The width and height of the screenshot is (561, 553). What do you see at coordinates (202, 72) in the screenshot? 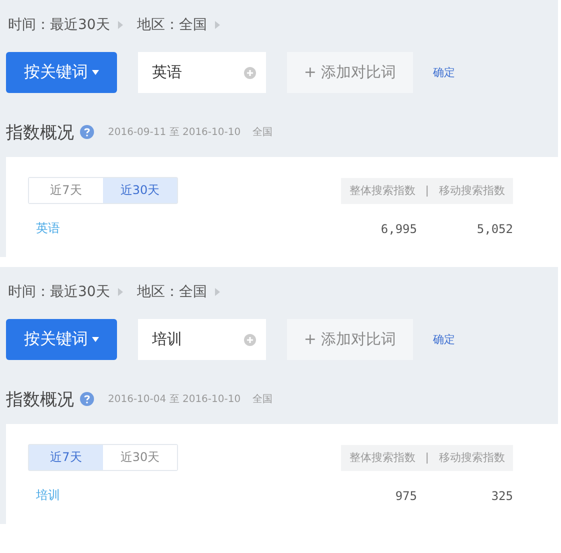
I see `keyword-field: 英语` at bounding box center [202, 72].